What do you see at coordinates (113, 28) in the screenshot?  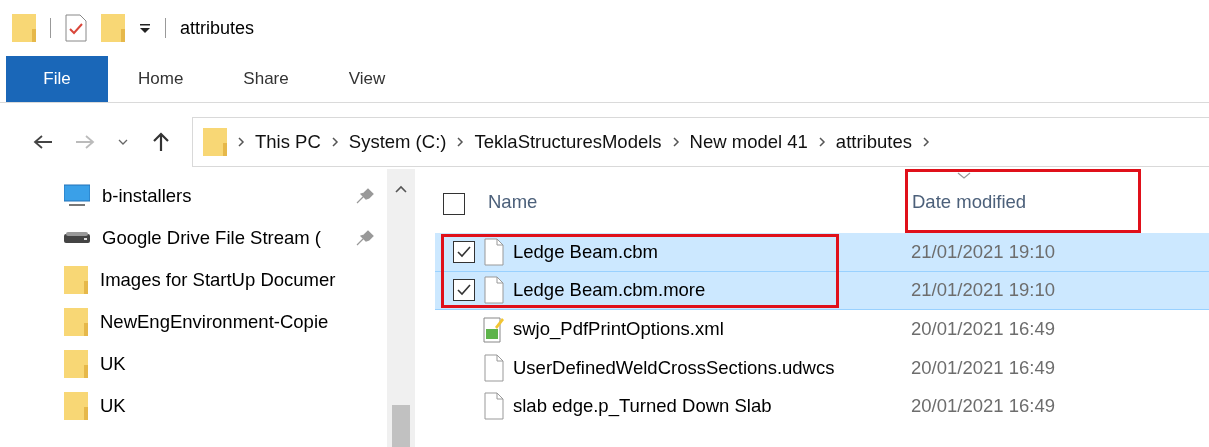 I see `new-folder-icon` at bounding box center [113, 28].